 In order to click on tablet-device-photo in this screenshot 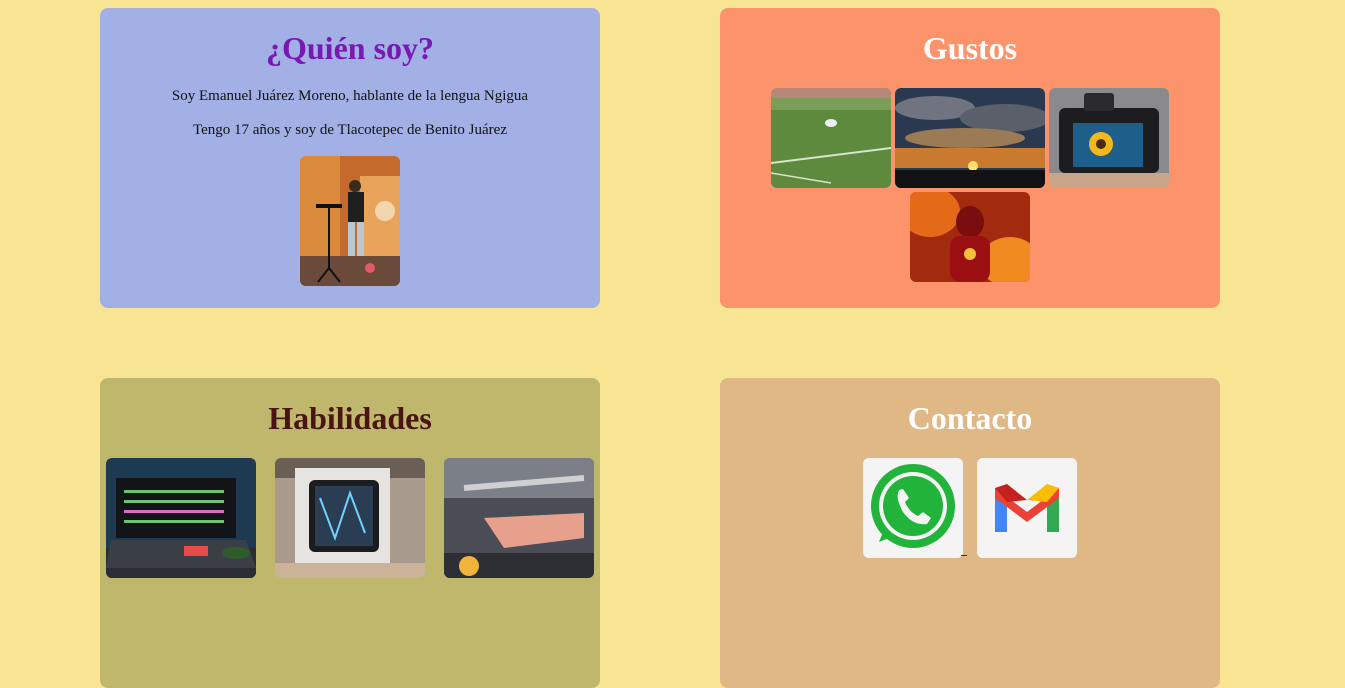, I will do `click(350, 518)`.